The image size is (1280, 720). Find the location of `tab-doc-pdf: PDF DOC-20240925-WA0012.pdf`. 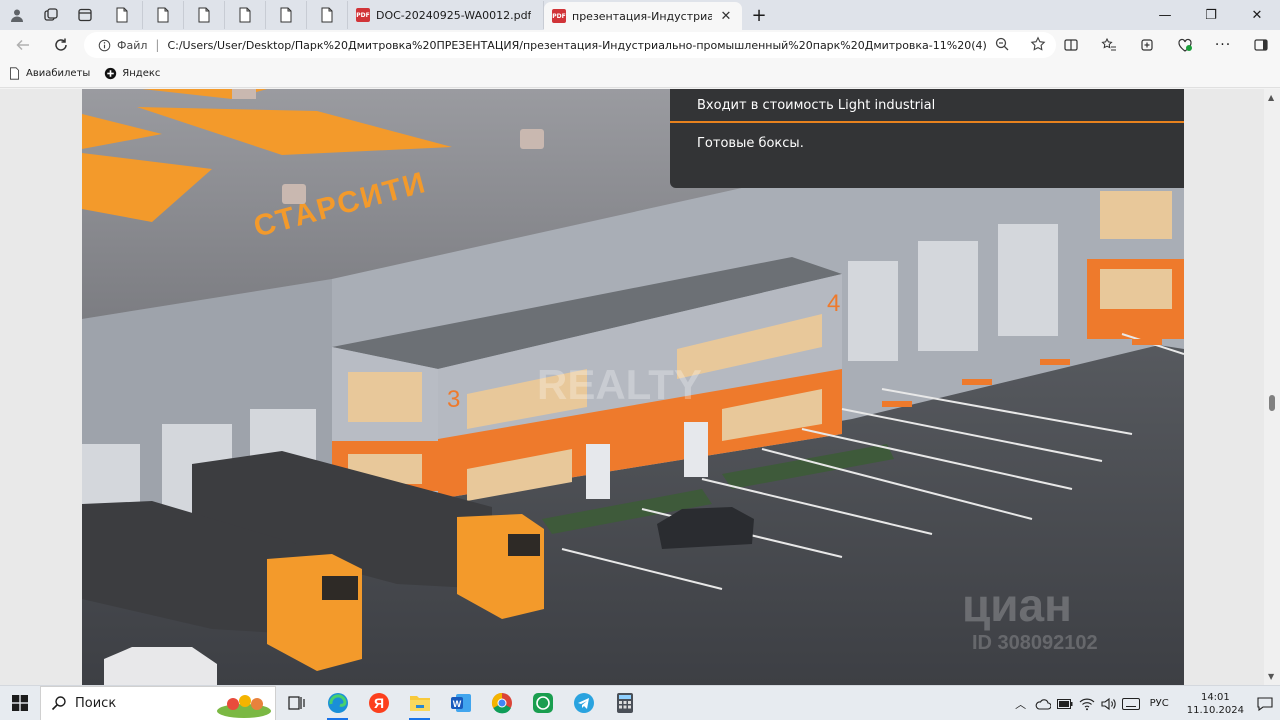

tab-doc-pdf: PDF DOC-20240925-WA0012.pdf is located at coordinates (446, 15).